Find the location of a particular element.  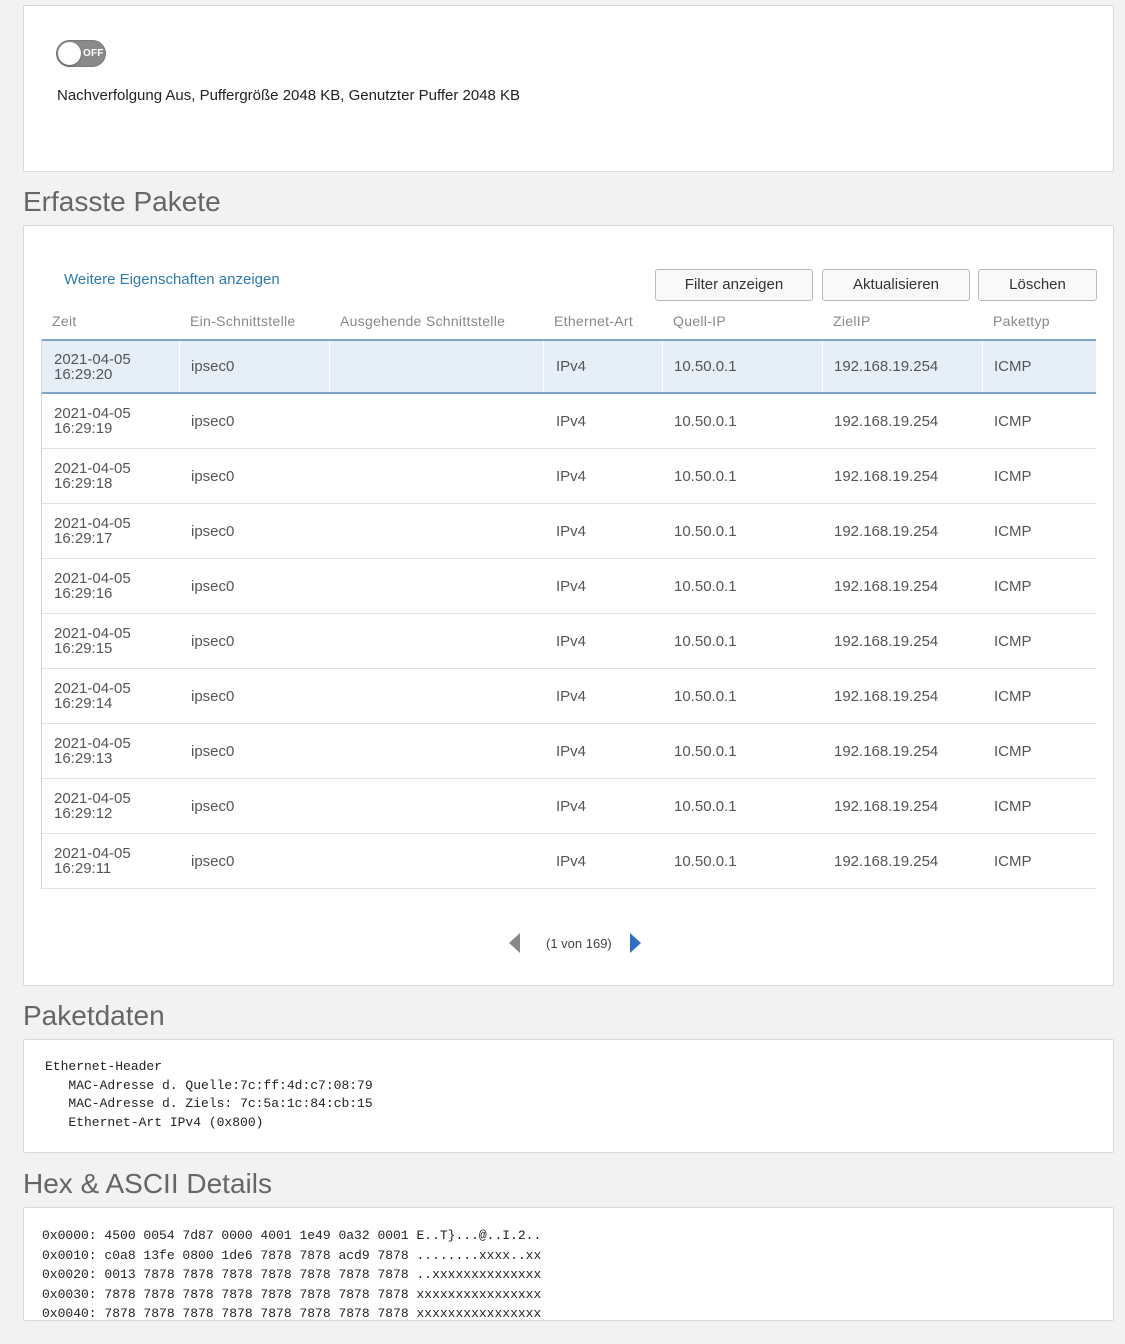

refresh-button: Aktualisieren is located at coordinates (896, 285).